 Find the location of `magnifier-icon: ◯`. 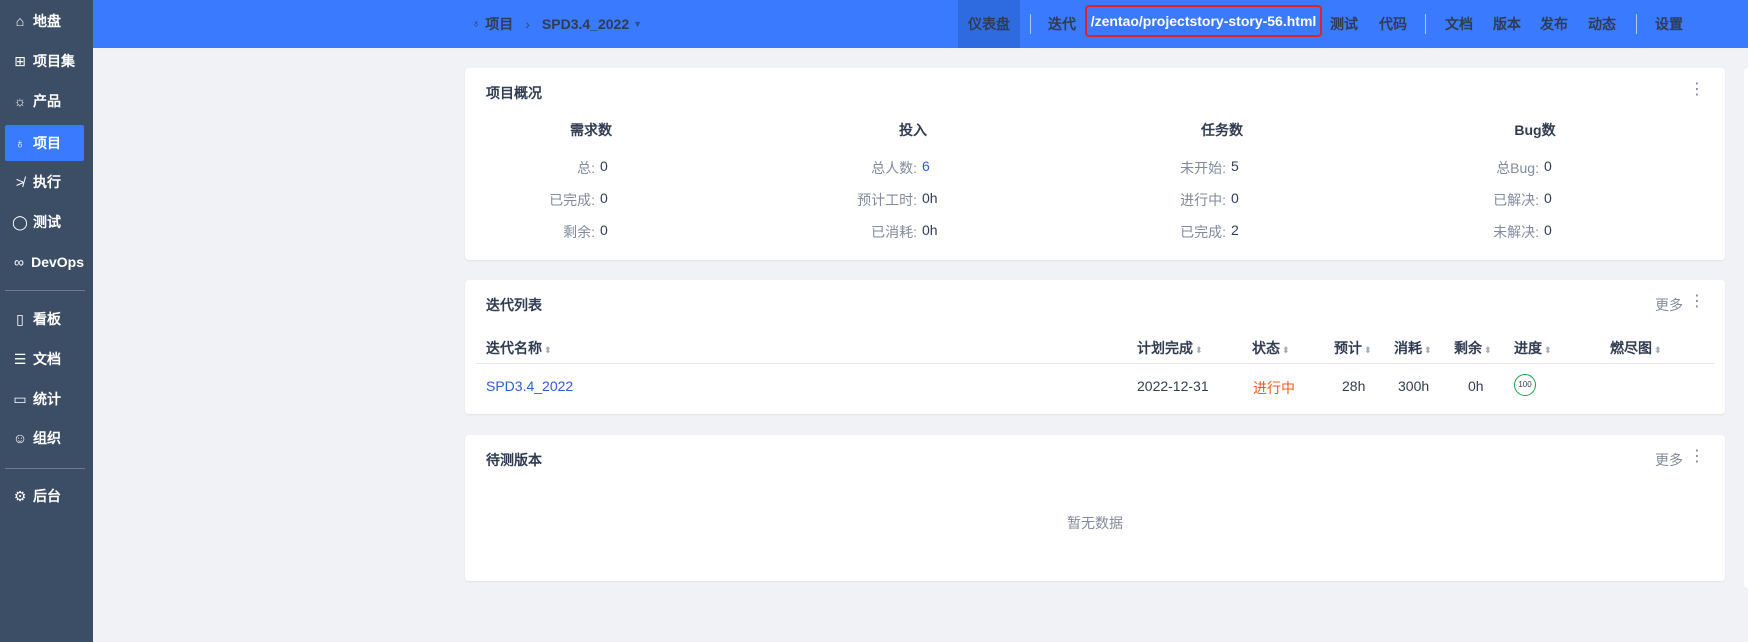

magnifier-icon: ◯ is located at coordinates (20, 221).